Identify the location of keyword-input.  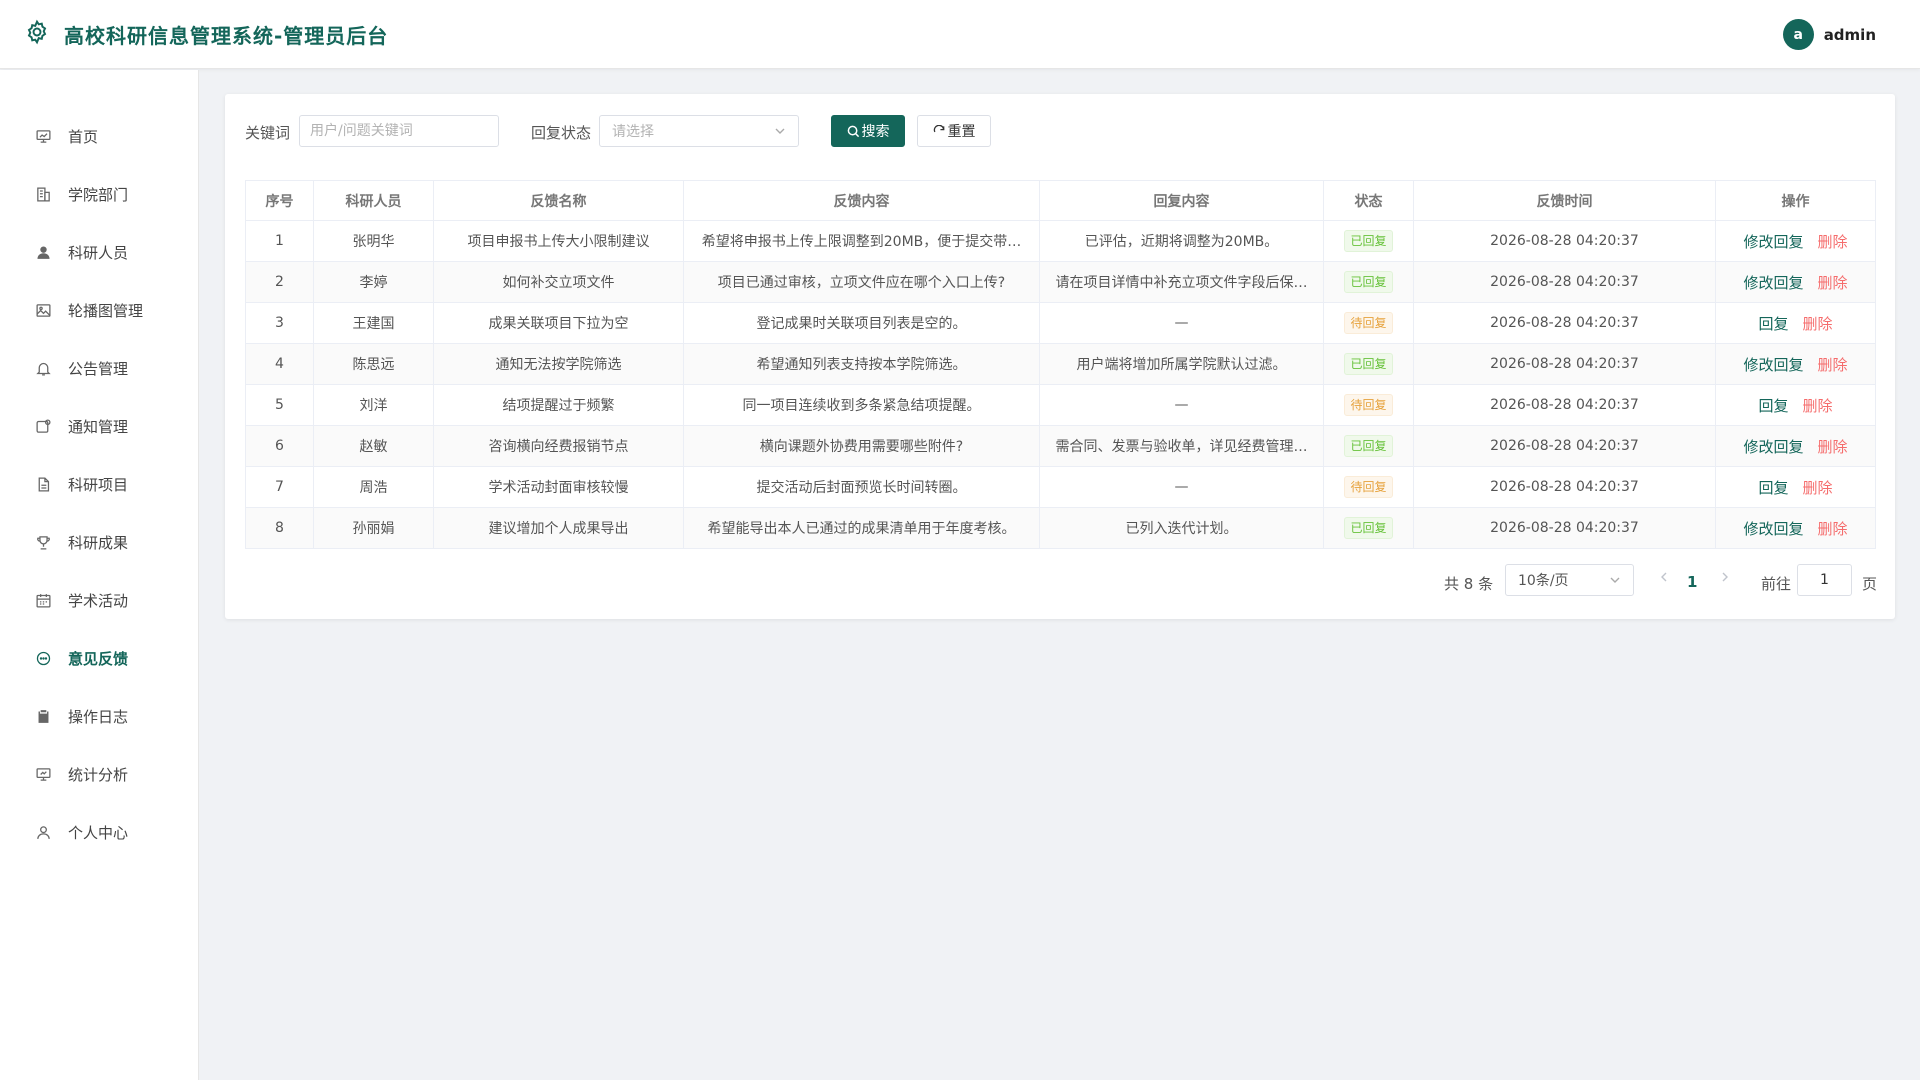
(399, 131).